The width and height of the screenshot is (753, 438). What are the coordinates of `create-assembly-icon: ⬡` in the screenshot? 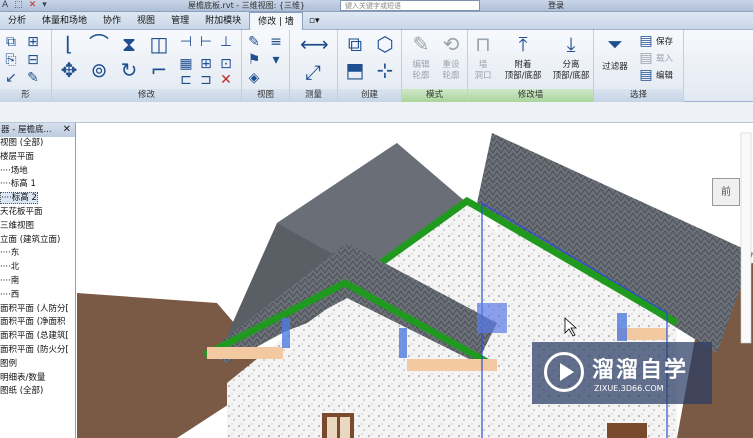 It's located at (385, 44).